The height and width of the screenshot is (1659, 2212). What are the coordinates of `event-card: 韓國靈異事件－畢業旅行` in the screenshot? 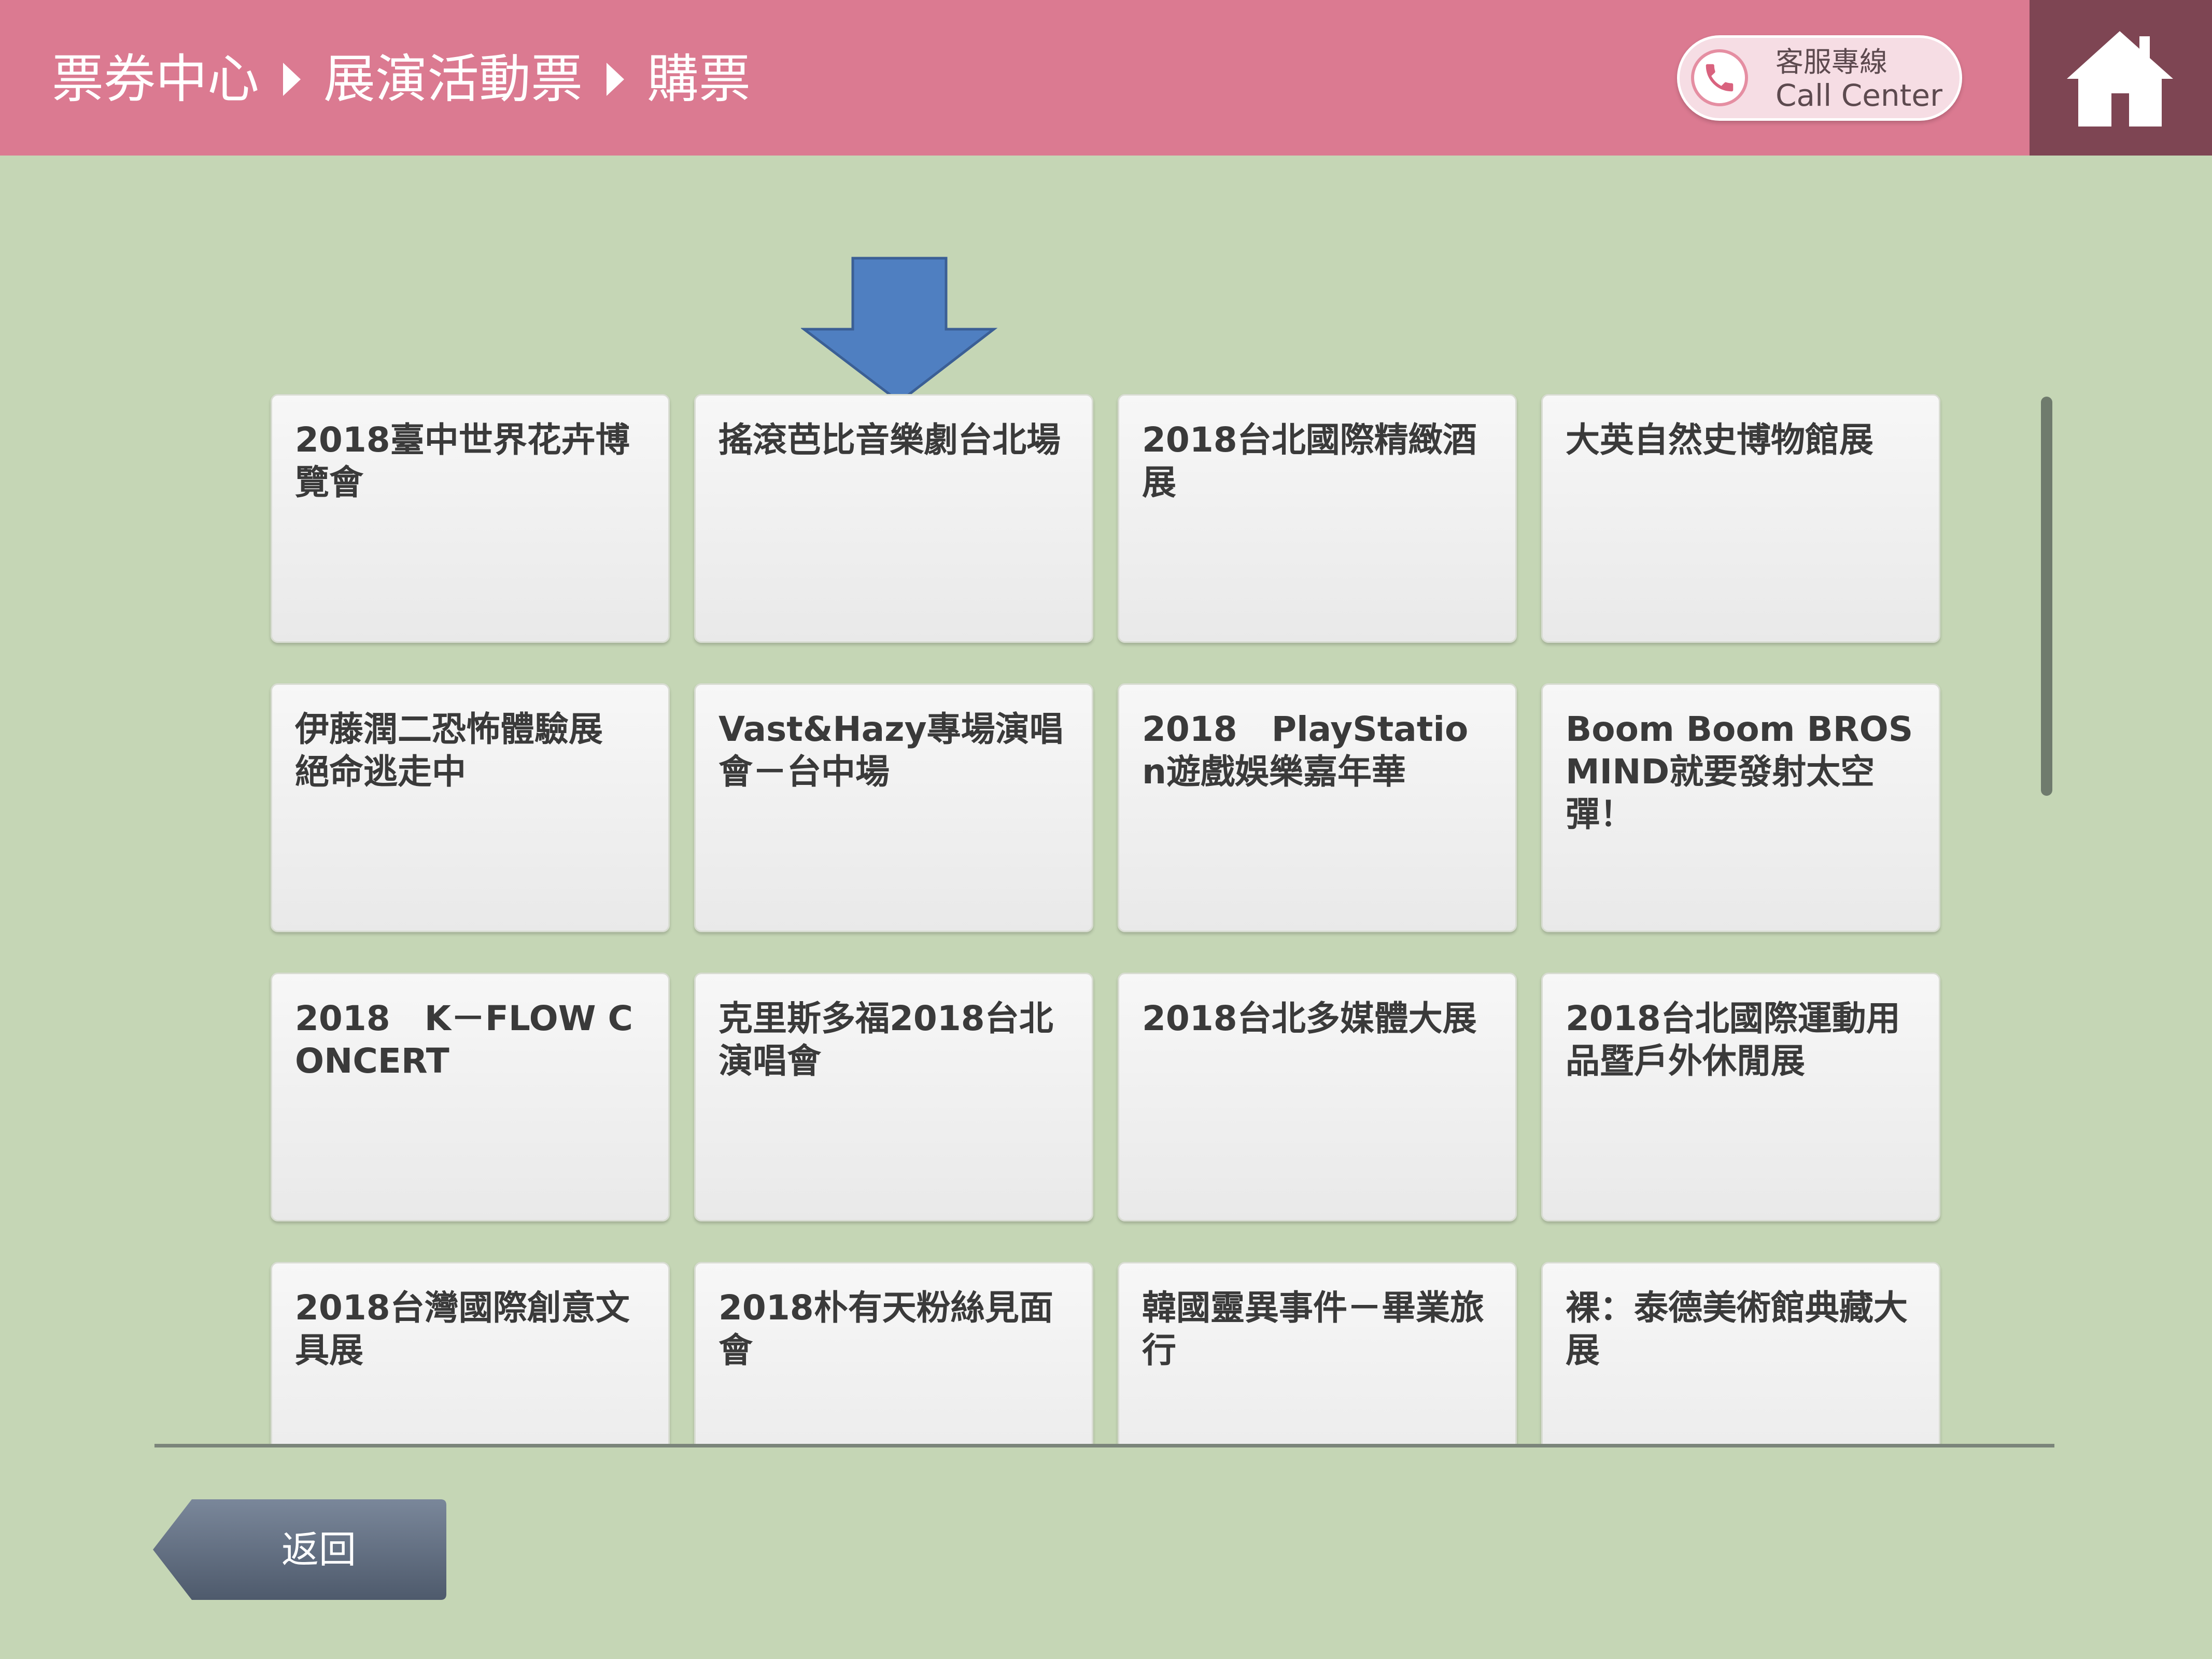 It's located at (1317, 1353).